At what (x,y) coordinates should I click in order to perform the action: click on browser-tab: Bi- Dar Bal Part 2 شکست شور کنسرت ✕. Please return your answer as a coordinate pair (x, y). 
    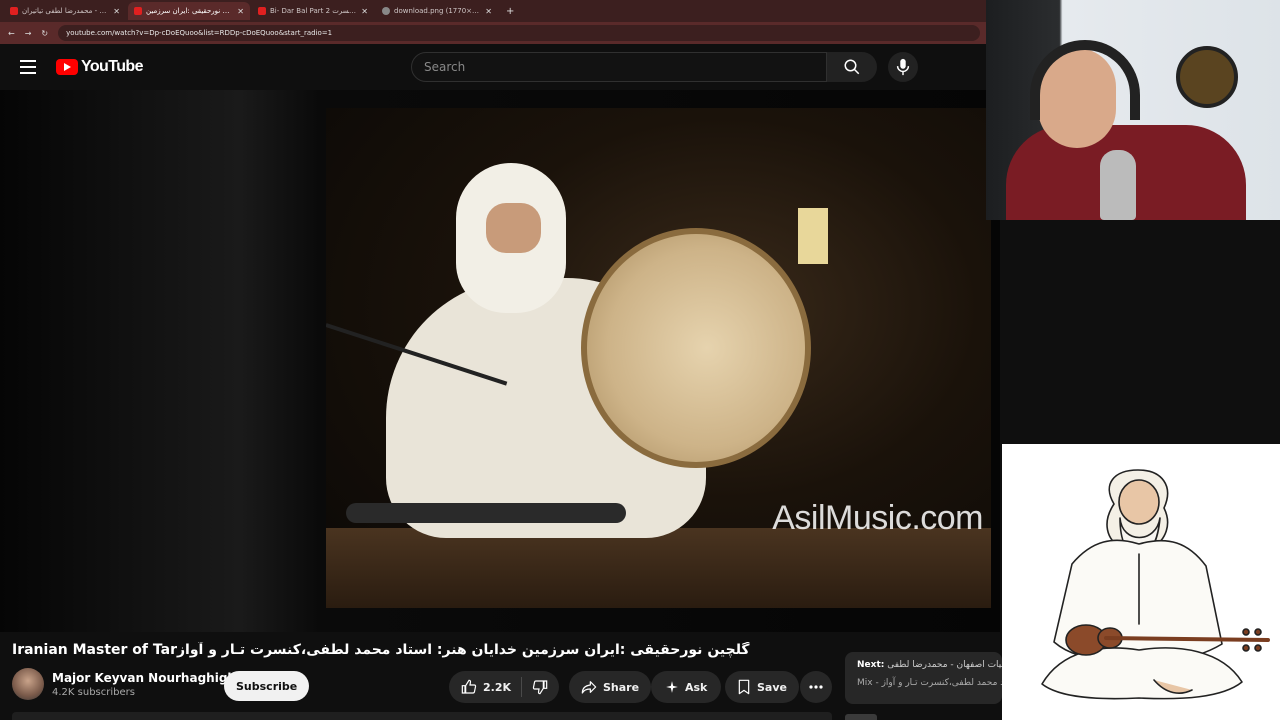
    Looking at the image, I should click on (313, 11).